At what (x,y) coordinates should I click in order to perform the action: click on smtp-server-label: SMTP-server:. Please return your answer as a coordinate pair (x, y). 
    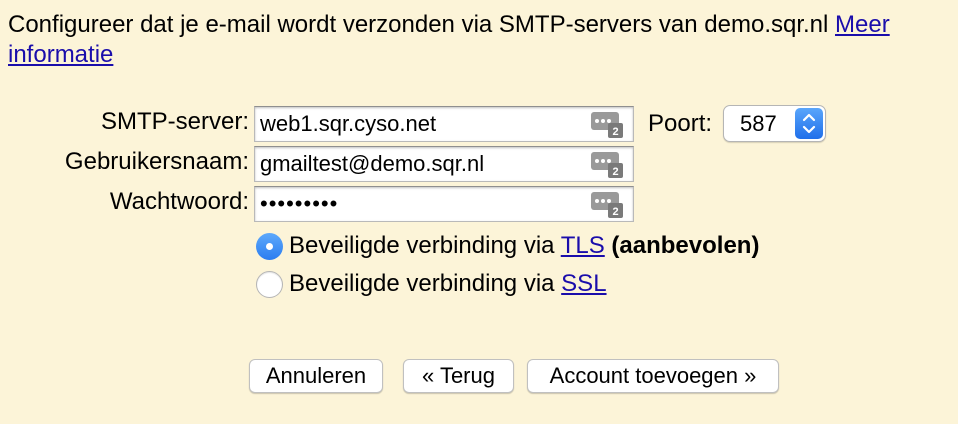
    Looking at the image, I should click on (174, 121).